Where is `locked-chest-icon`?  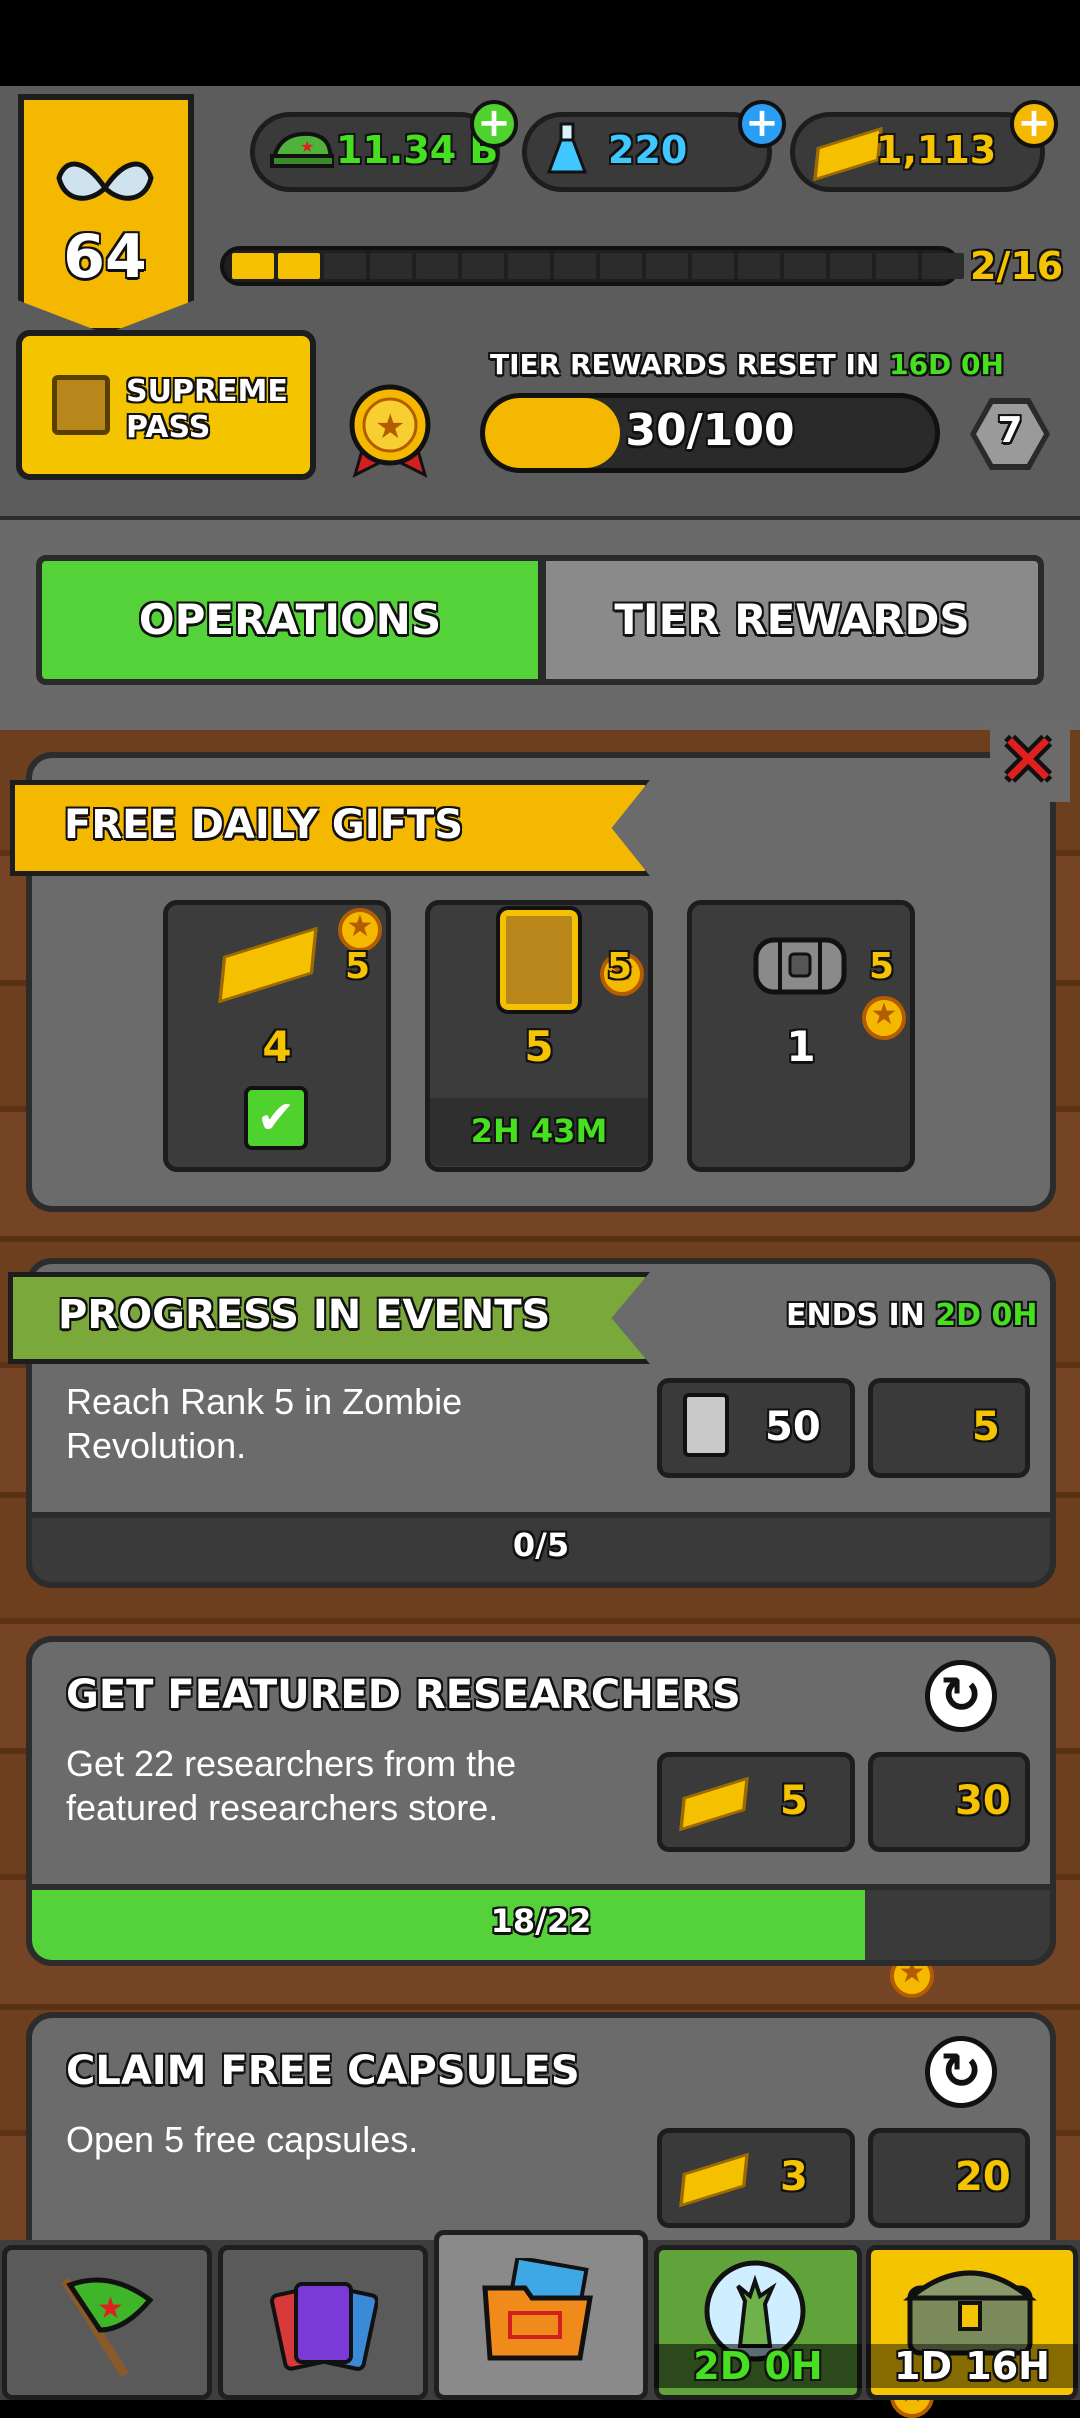
locked-chest-icon is located at coordinates (800, 965).